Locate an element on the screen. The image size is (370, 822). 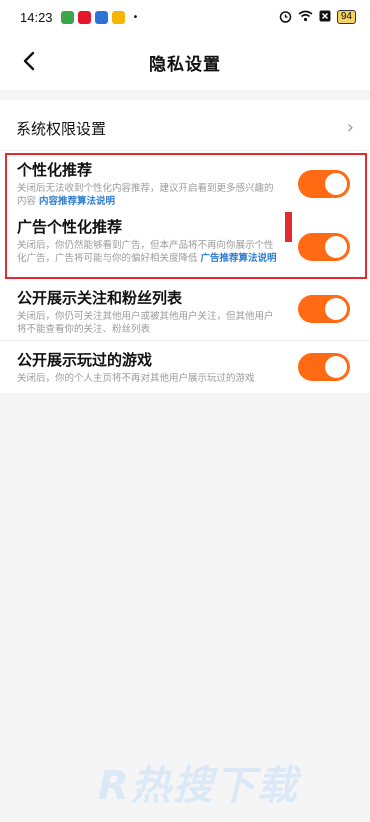
public-games-played-toggle is located at coordinates (324, 367).